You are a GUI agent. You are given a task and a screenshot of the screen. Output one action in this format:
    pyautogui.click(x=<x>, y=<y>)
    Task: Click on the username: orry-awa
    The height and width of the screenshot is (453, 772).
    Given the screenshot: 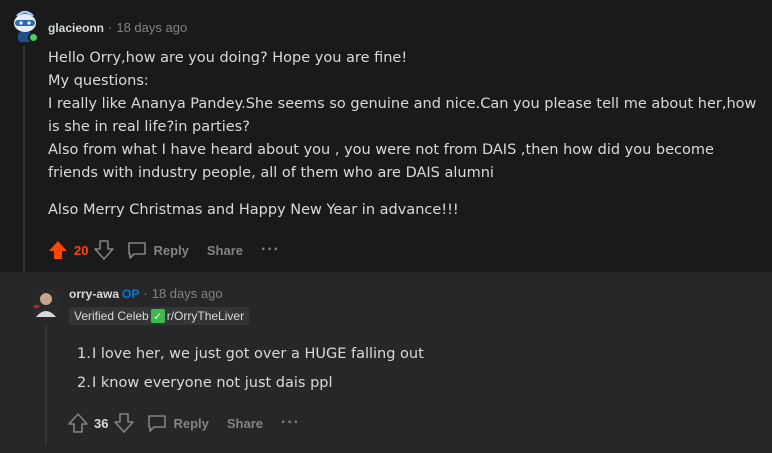 What is the action you would take?
    pyautogui.click(x=94, y=294)
    